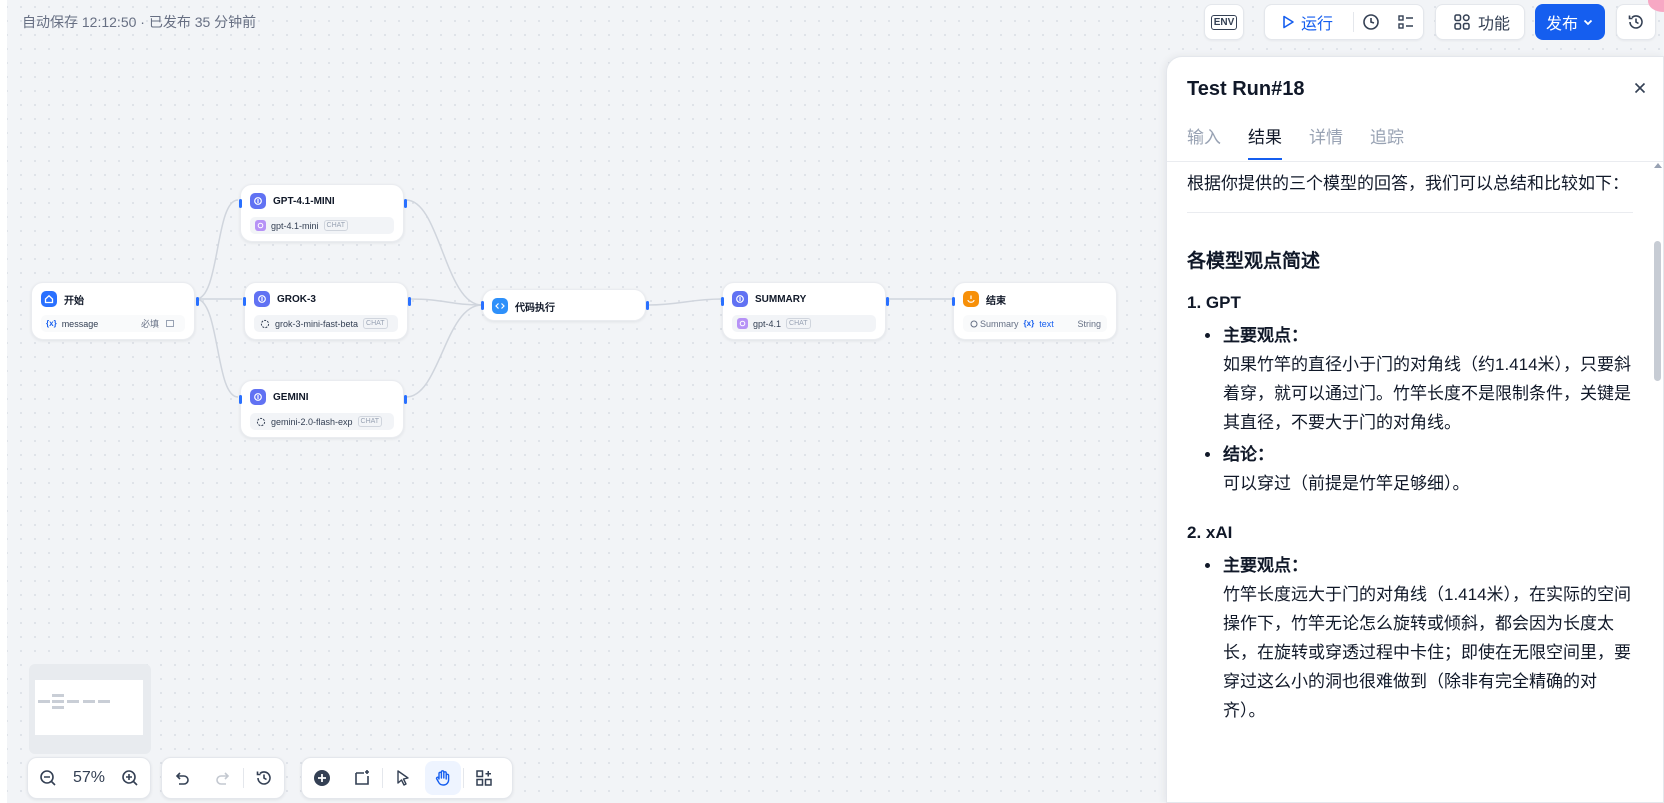 The height and width of the screenshot is (803, 1664). I want to click on node-summary: SUMMARY gpt-4.1 CHAT, so click(805, 311).